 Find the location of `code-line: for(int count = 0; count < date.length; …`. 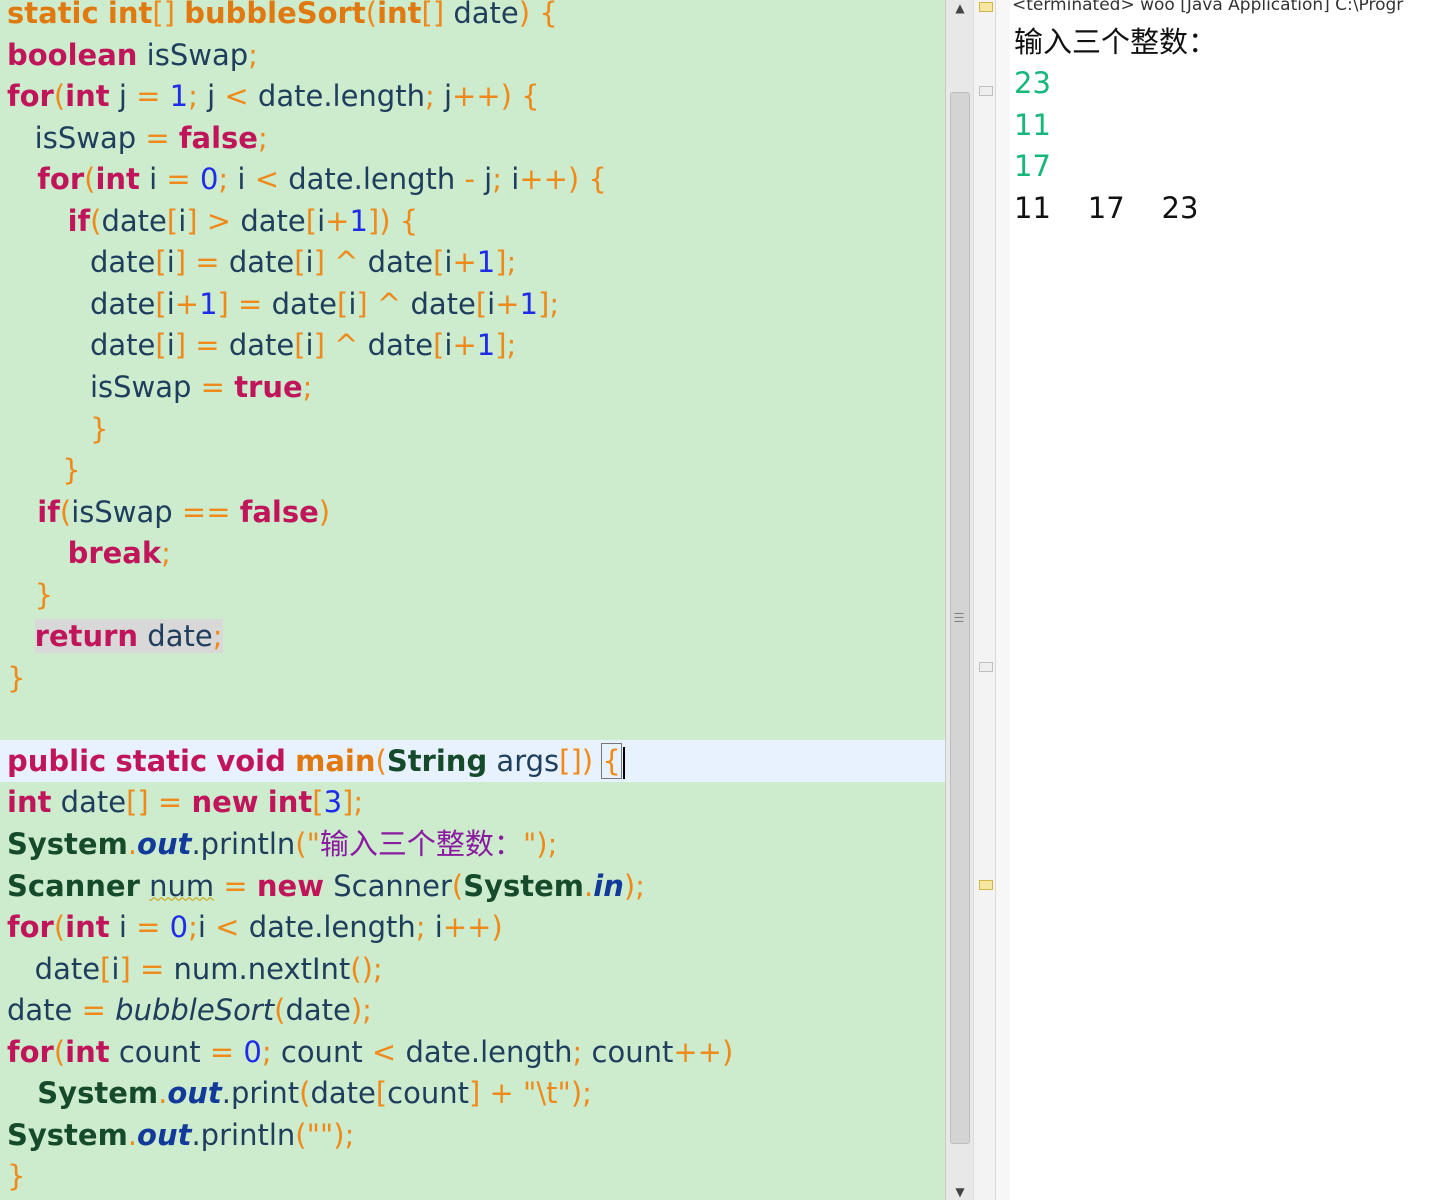

code-line: for(int count = 0; count < date.length; … is located at coordinates (370, 1052).